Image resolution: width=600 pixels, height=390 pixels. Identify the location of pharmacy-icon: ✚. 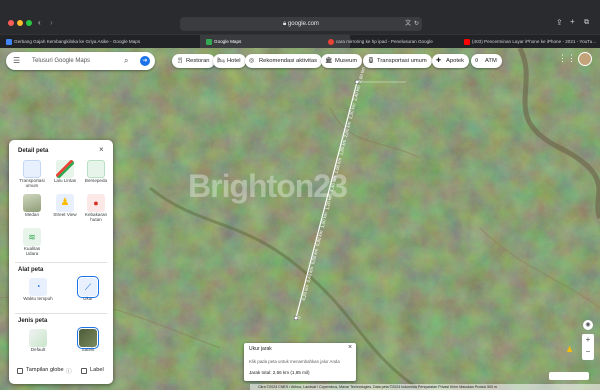
(439, 61).